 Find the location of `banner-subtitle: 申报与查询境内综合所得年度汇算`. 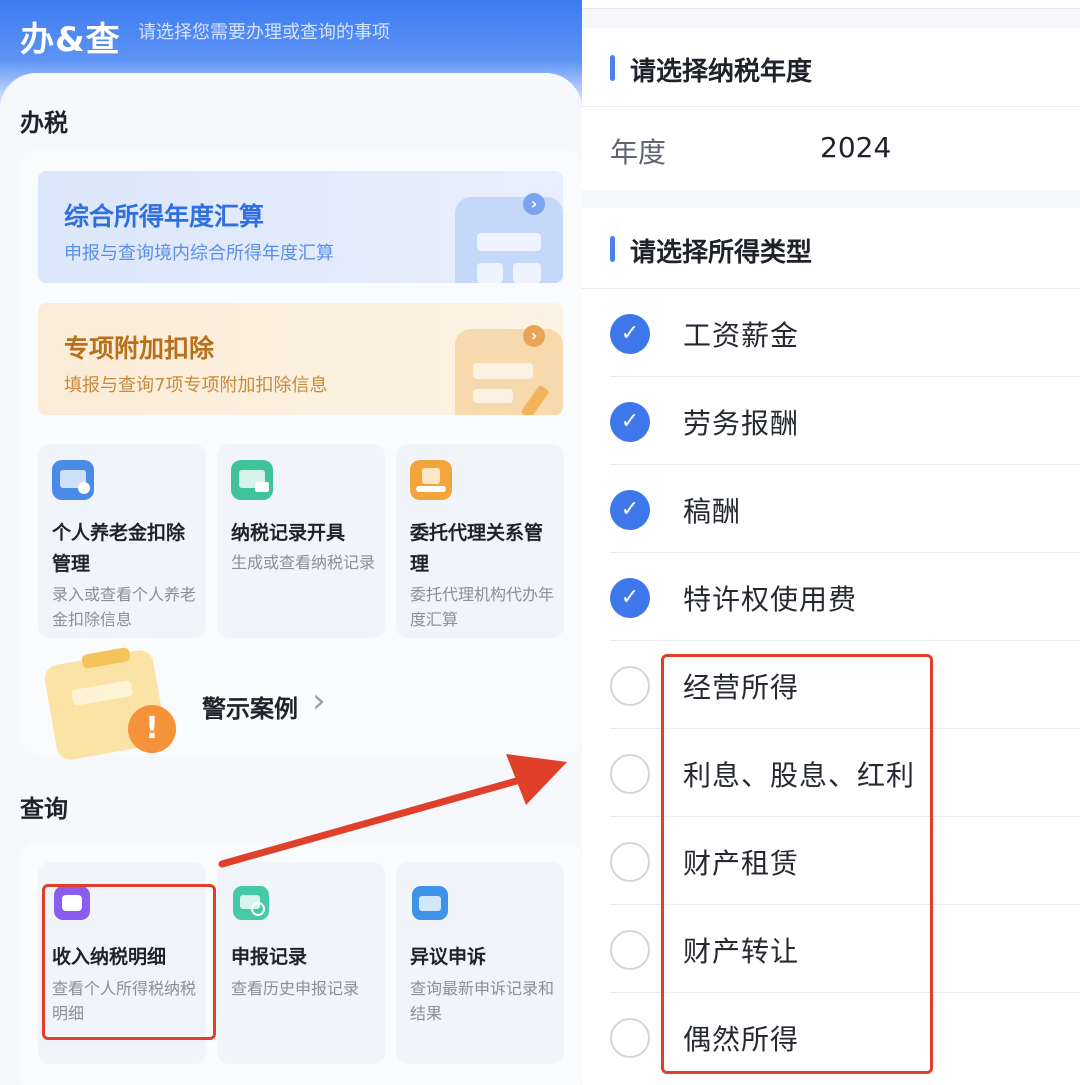

banner-subtitle: 申报与查询境内综合所得年度汇算 is located at coordinates (199, 253).